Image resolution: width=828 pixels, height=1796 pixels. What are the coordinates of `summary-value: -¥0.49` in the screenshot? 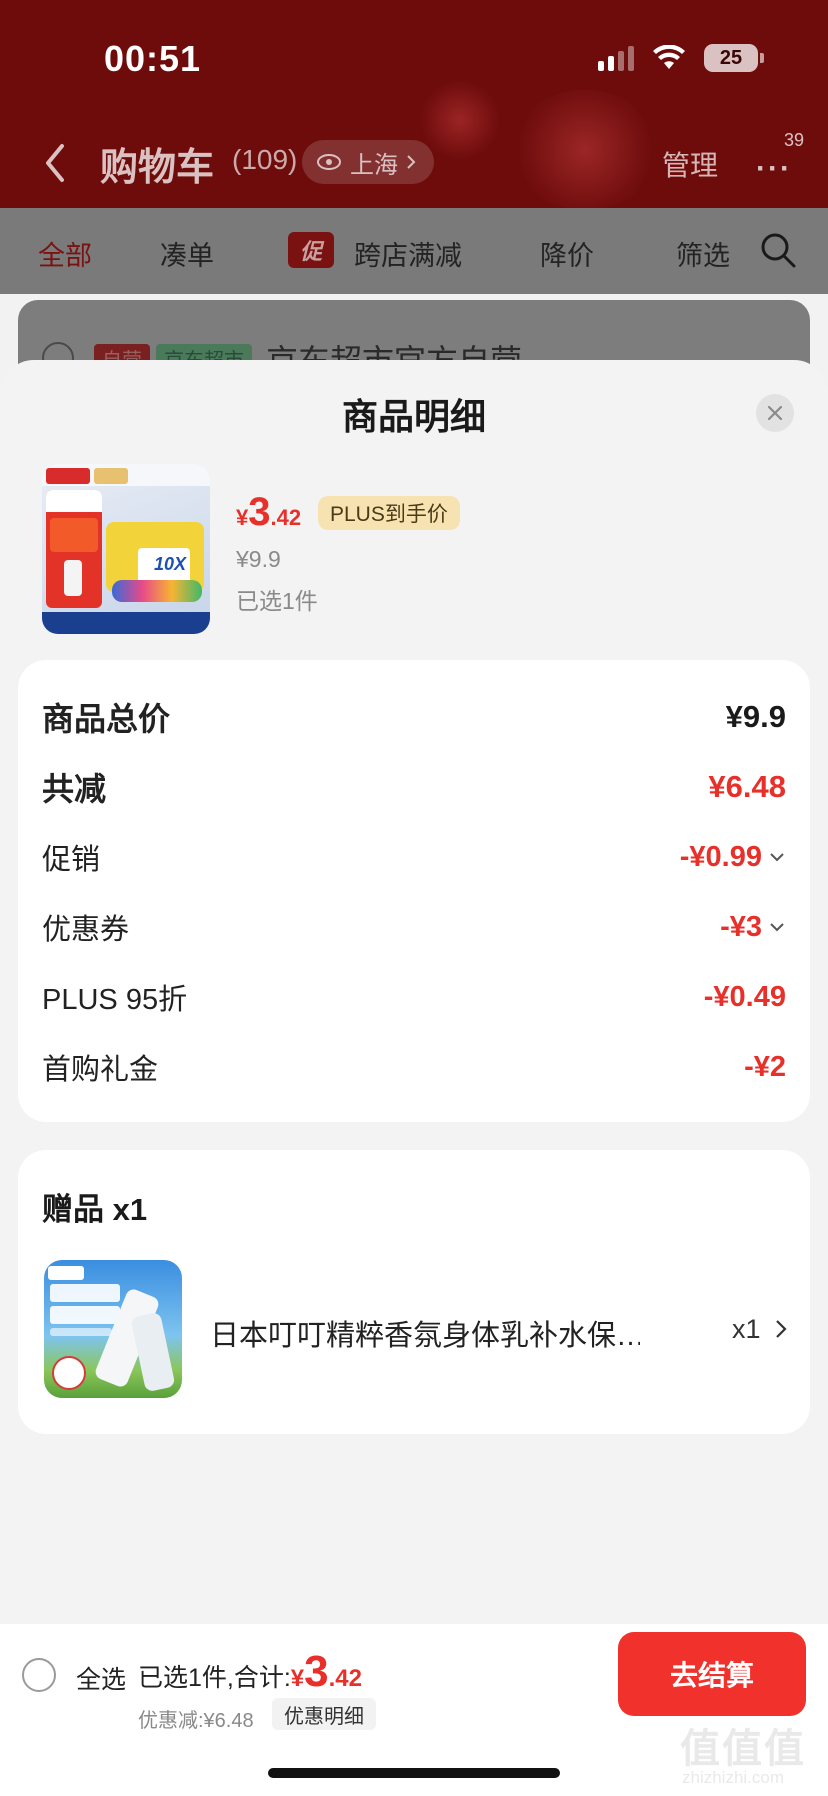 It's located at (744, 996).